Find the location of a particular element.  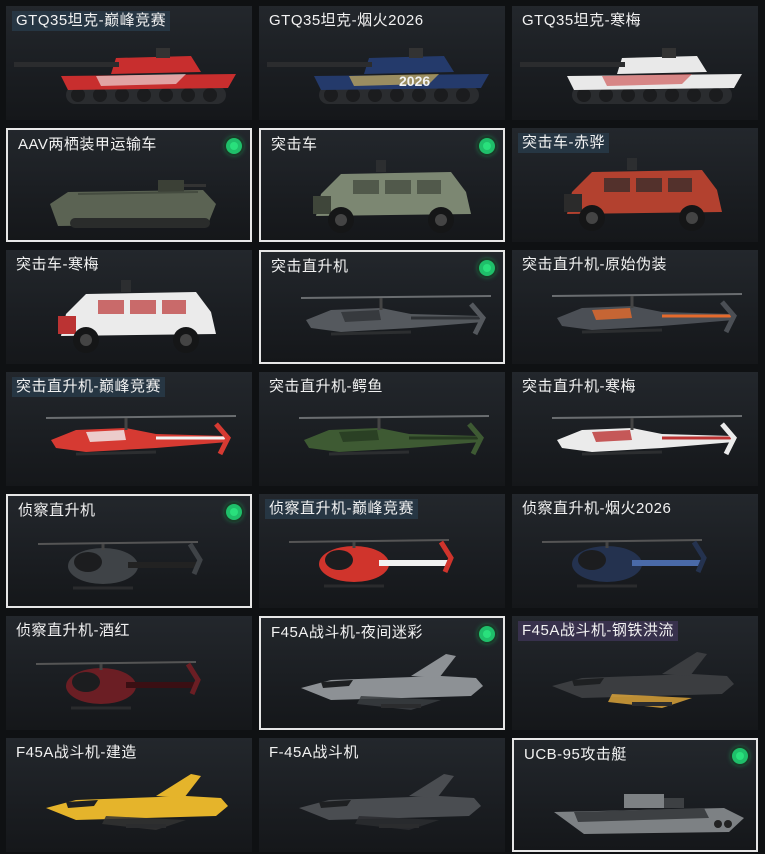

vehicle-card: 侦察直升机-巅峰竞赛 is located at coordinates (382, 551).